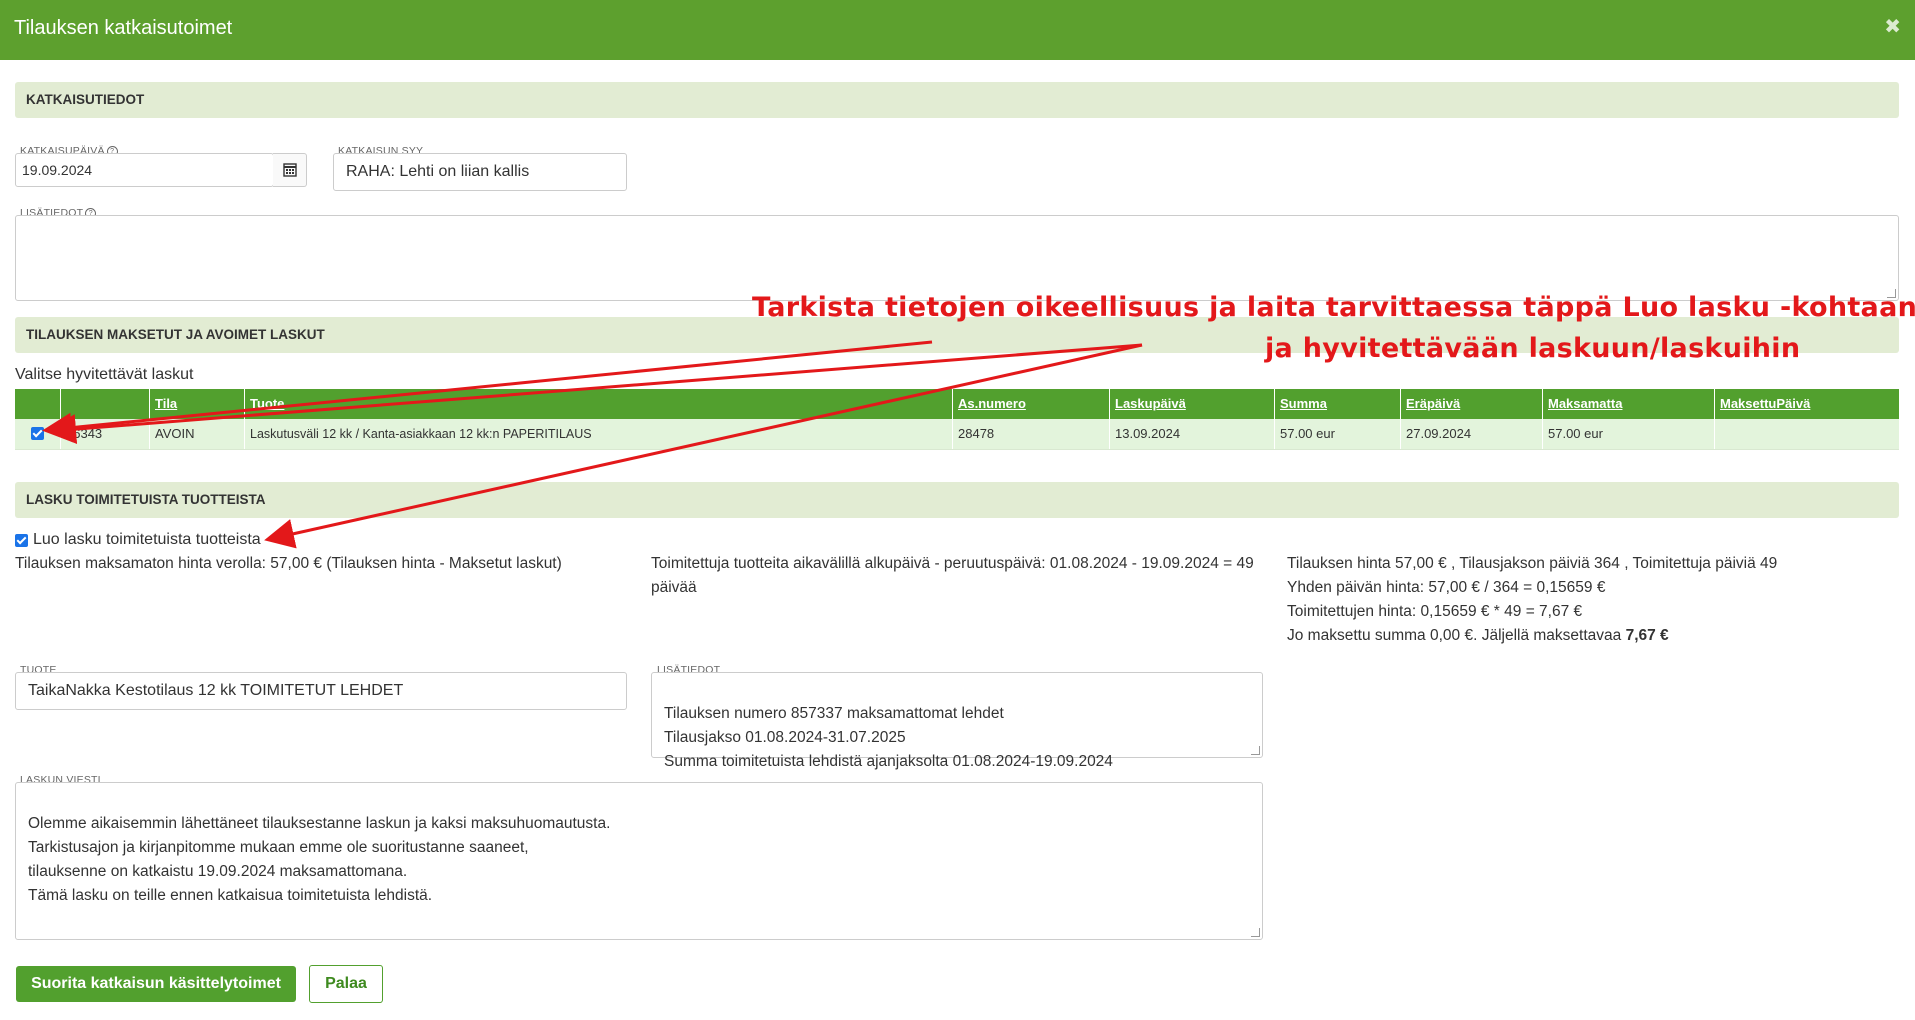 This screenshot has width=1915, height=1020. I want to click on annotation-arrows, so click(592, 444).